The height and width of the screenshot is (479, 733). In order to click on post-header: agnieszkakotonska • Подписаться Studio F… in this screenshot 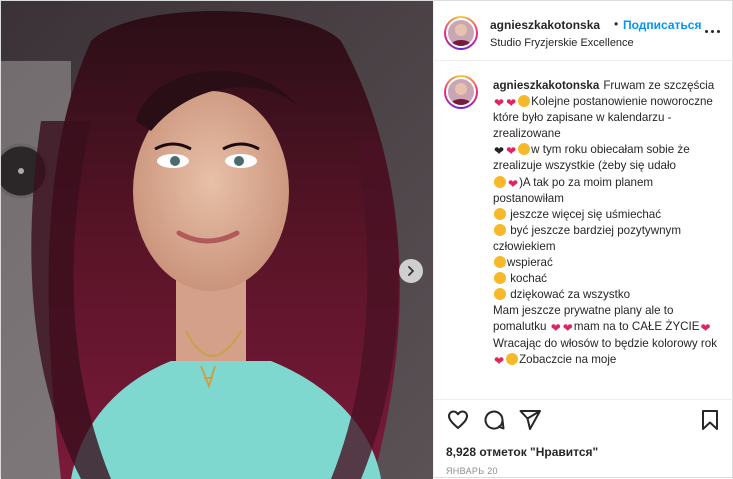, I will do `click(583, 31)`.